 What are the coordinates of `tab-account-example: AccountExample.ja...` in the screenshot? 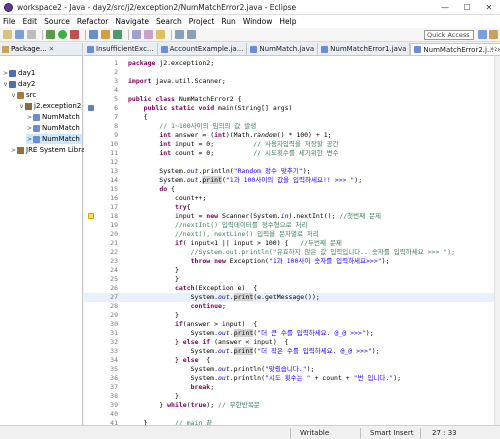 It's located at (203, 49).